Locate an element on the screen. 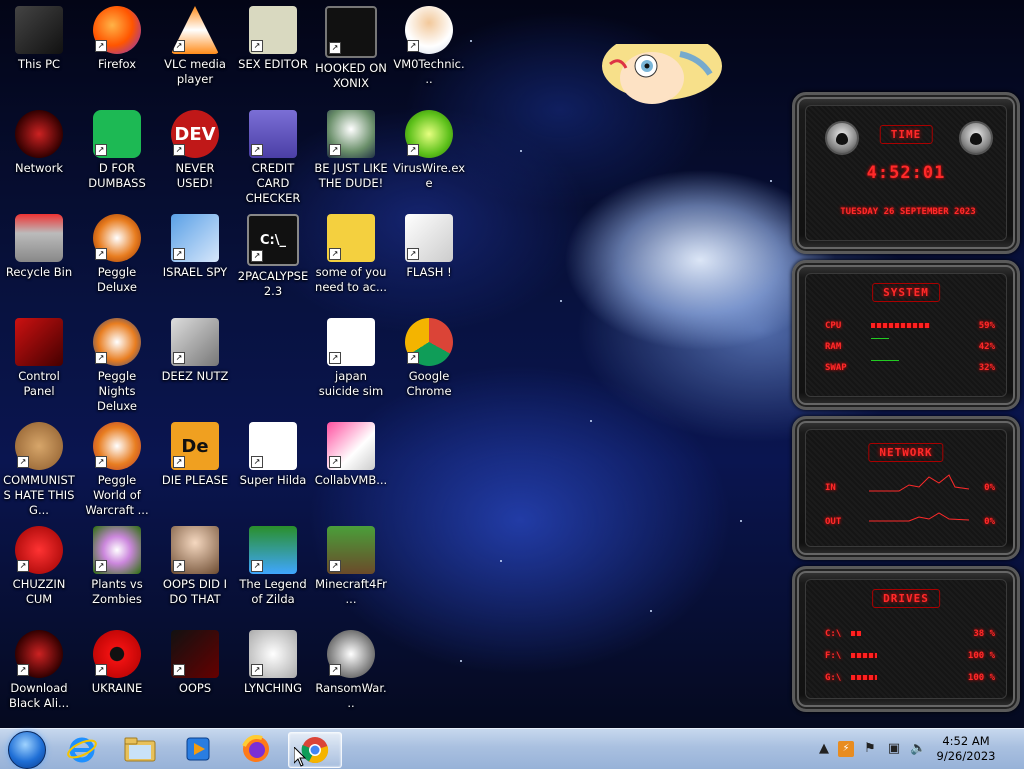  firefox-icon: ↗ is located at coordinates (117, 30).